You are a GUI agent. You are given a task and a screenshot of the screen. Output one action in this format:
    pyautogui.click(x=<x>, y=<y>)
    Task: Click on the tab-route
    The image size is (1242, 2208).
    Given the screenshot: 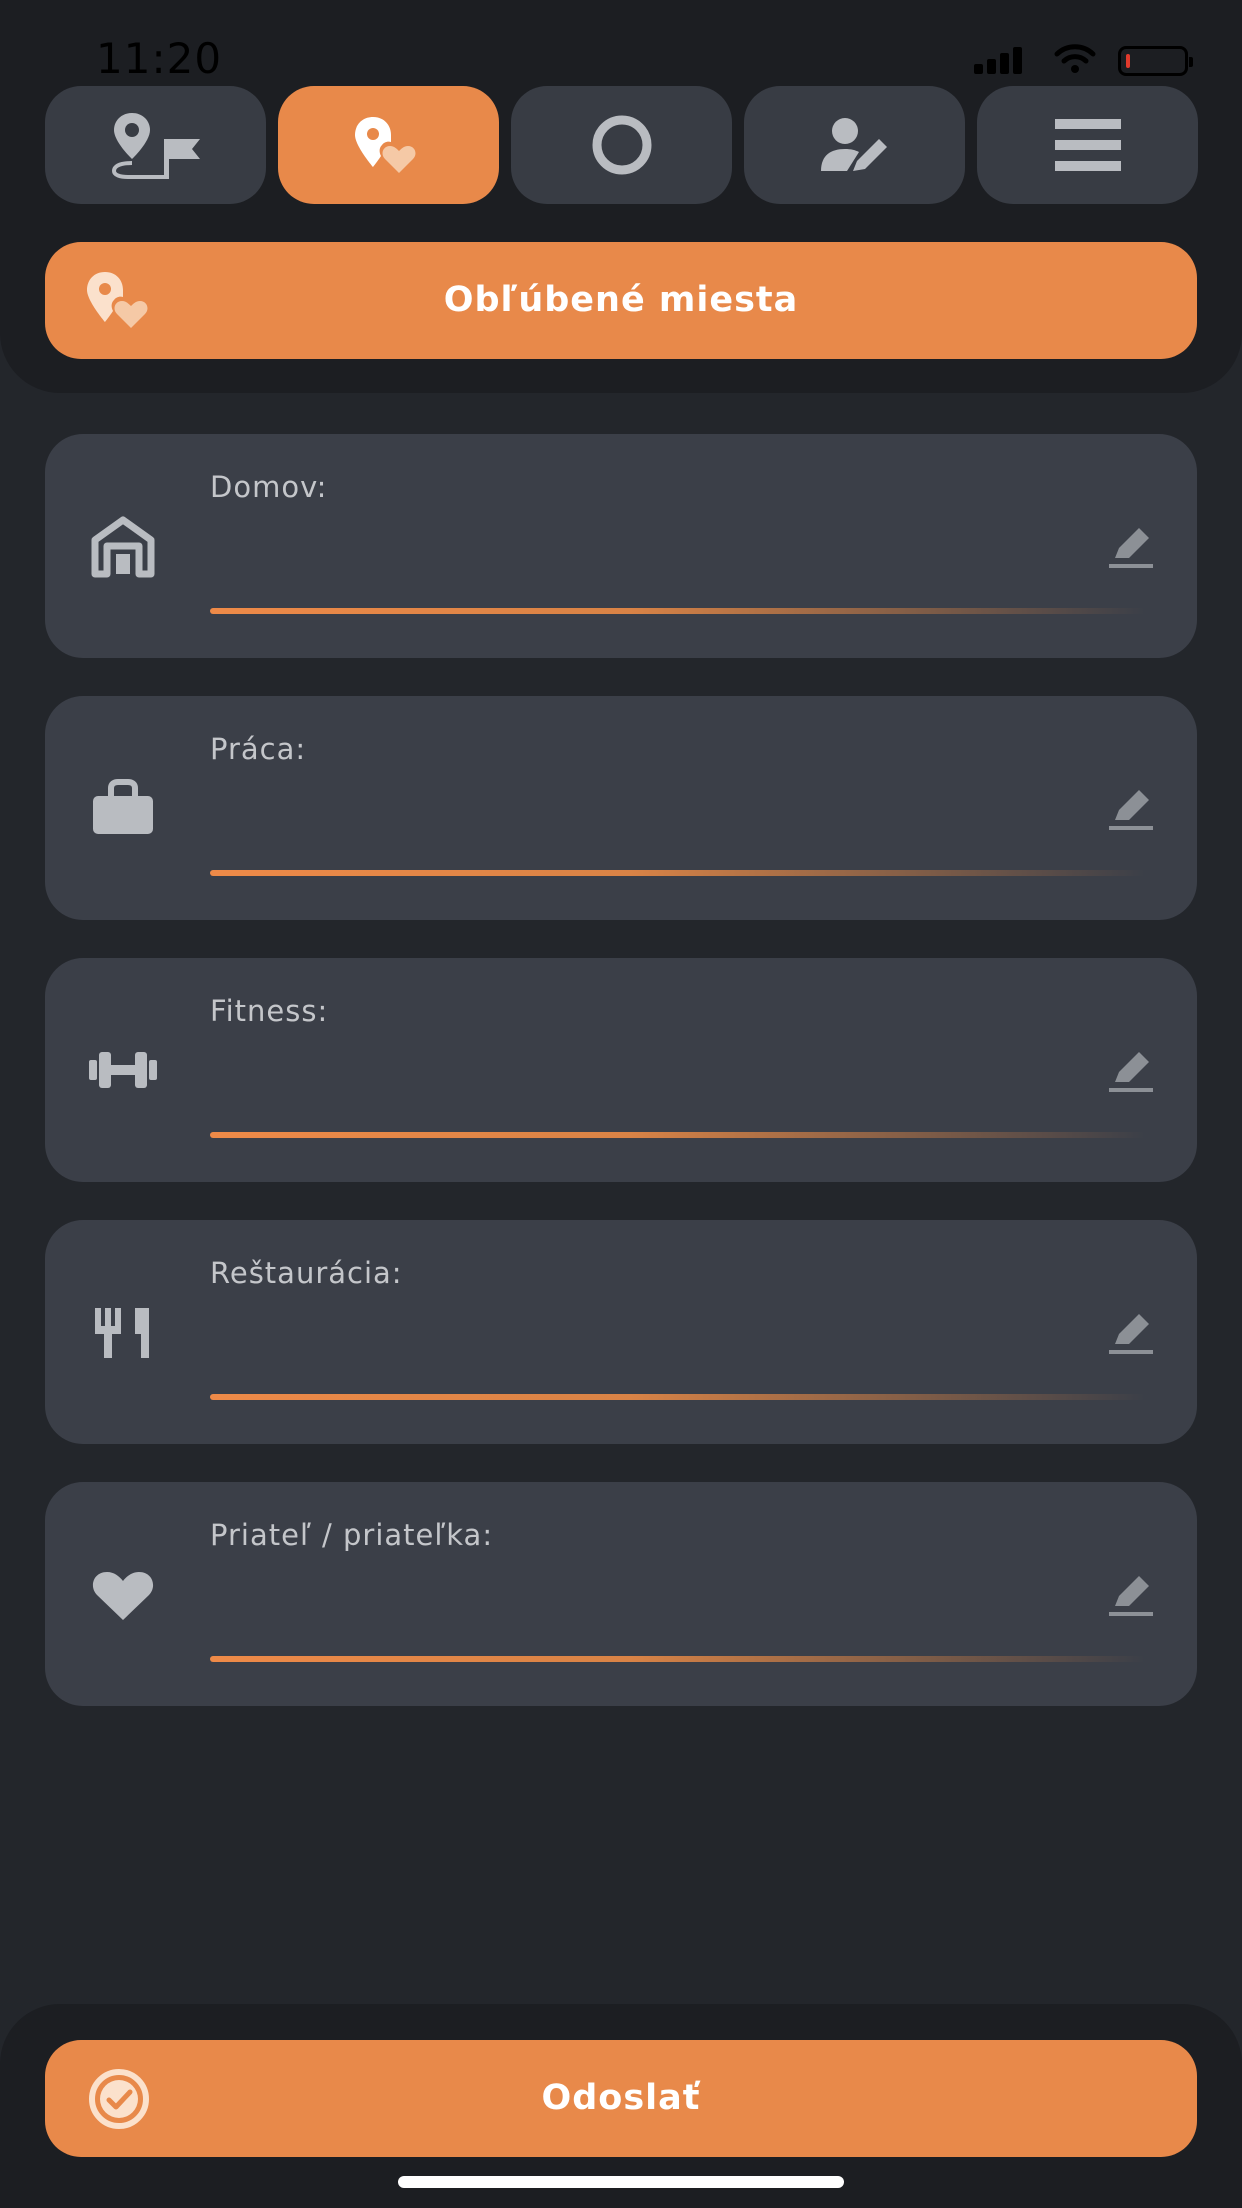 What is the action you would take?
    pyautogui.click(x=155, y=145)
    